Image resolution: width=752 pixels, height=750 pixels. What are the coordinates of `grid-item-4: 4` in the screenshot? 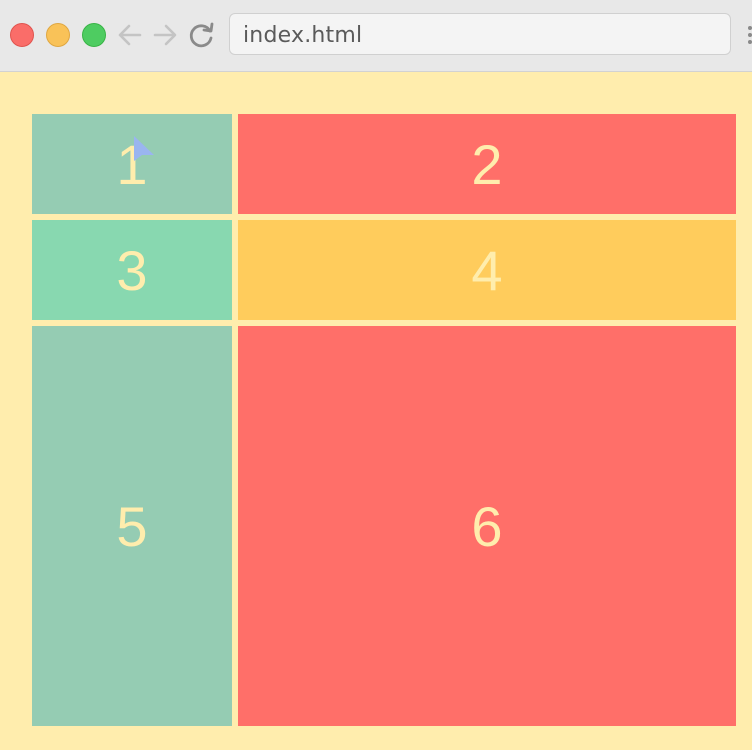 It's located at (487, 270).